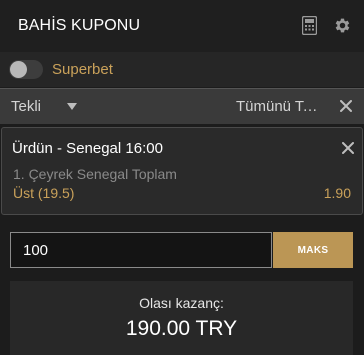  I want to click on superbet-row: Superbet, so click(182, 69).